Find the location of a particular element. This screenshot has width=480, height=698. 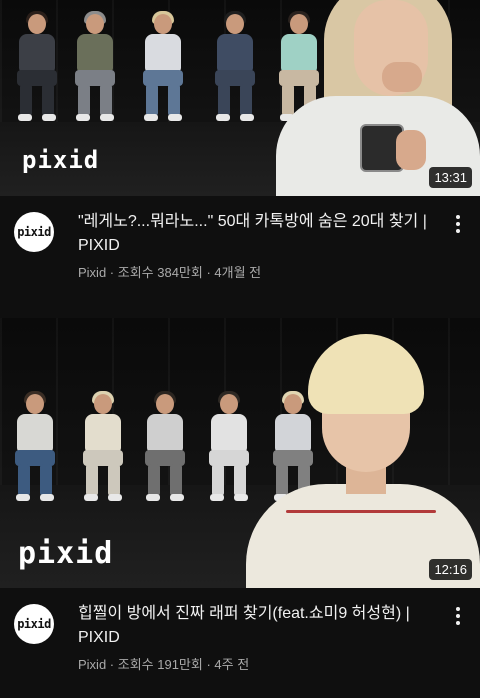

video-title: 힙찔이 방에서 진짜 래퍼 찾기(feat.쇼미9 허성현) | PIXID is located at coordinates (256, 626).